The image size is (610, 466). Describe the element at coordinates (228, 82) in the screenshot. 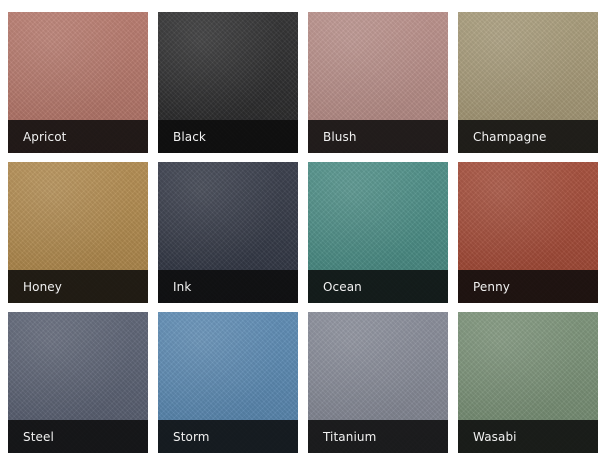

I see `swatch-black: Black` at that location.